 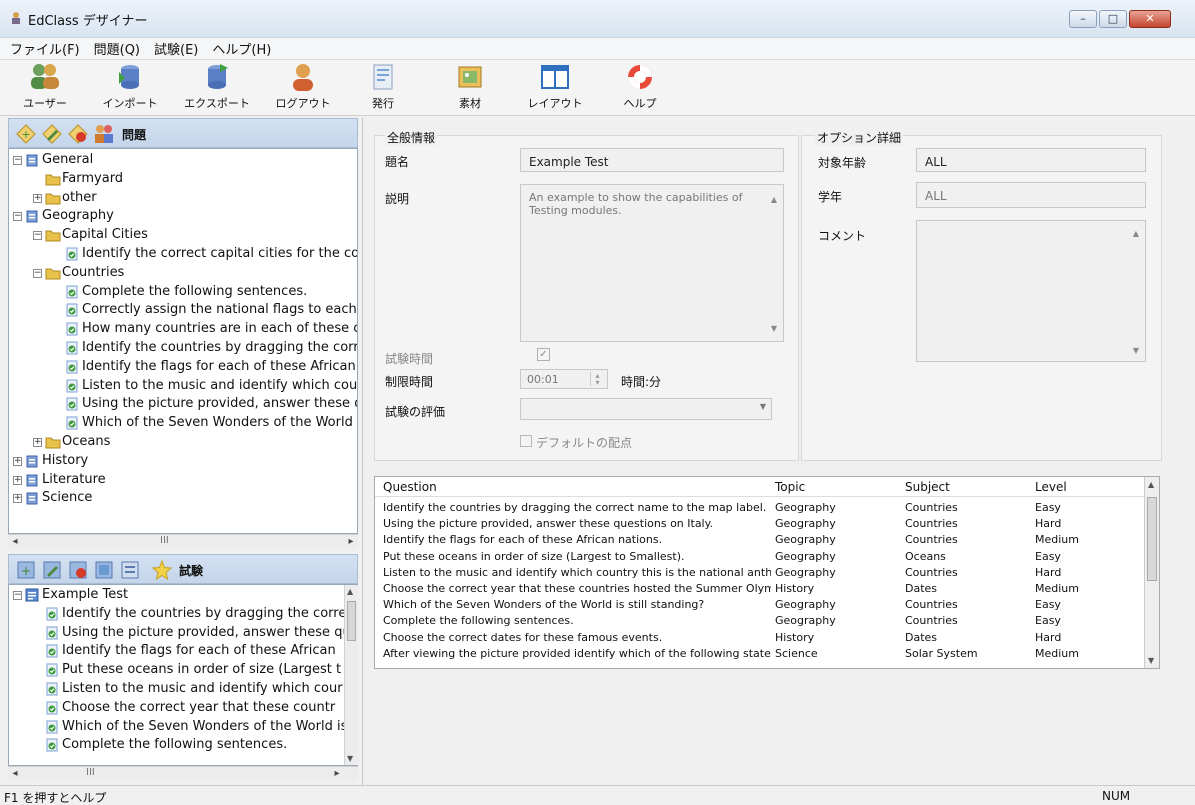 I want to click on help-button: ヘルプ, so click(x=640, y=86).